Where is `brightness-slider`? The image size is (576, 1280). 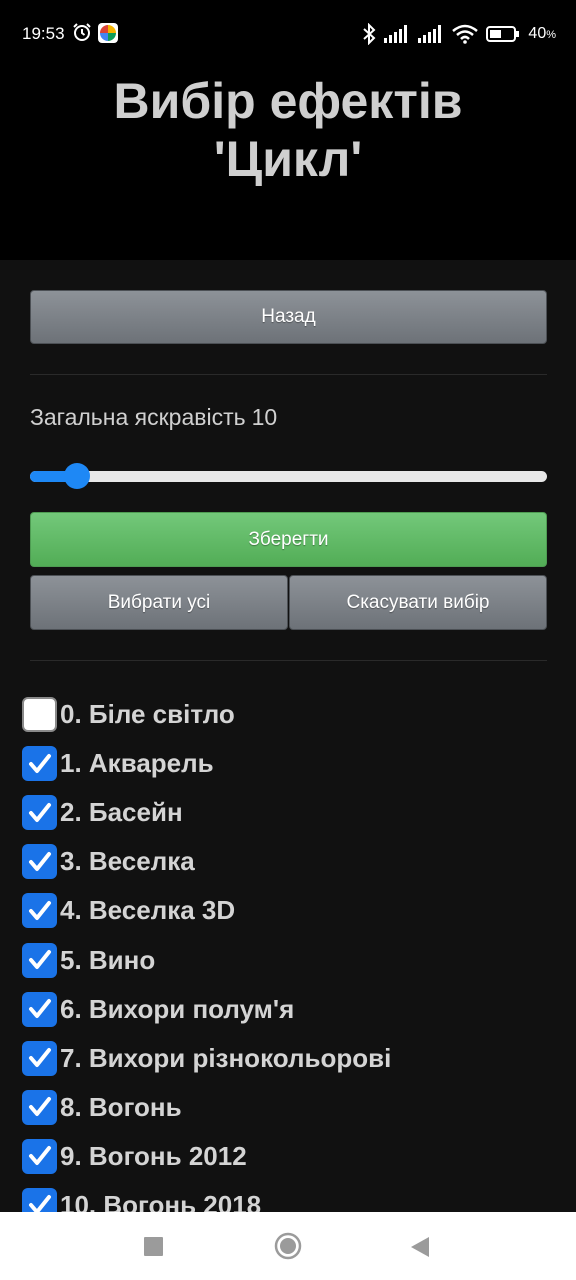
brightness-slider is located at coordinates (288, 476).